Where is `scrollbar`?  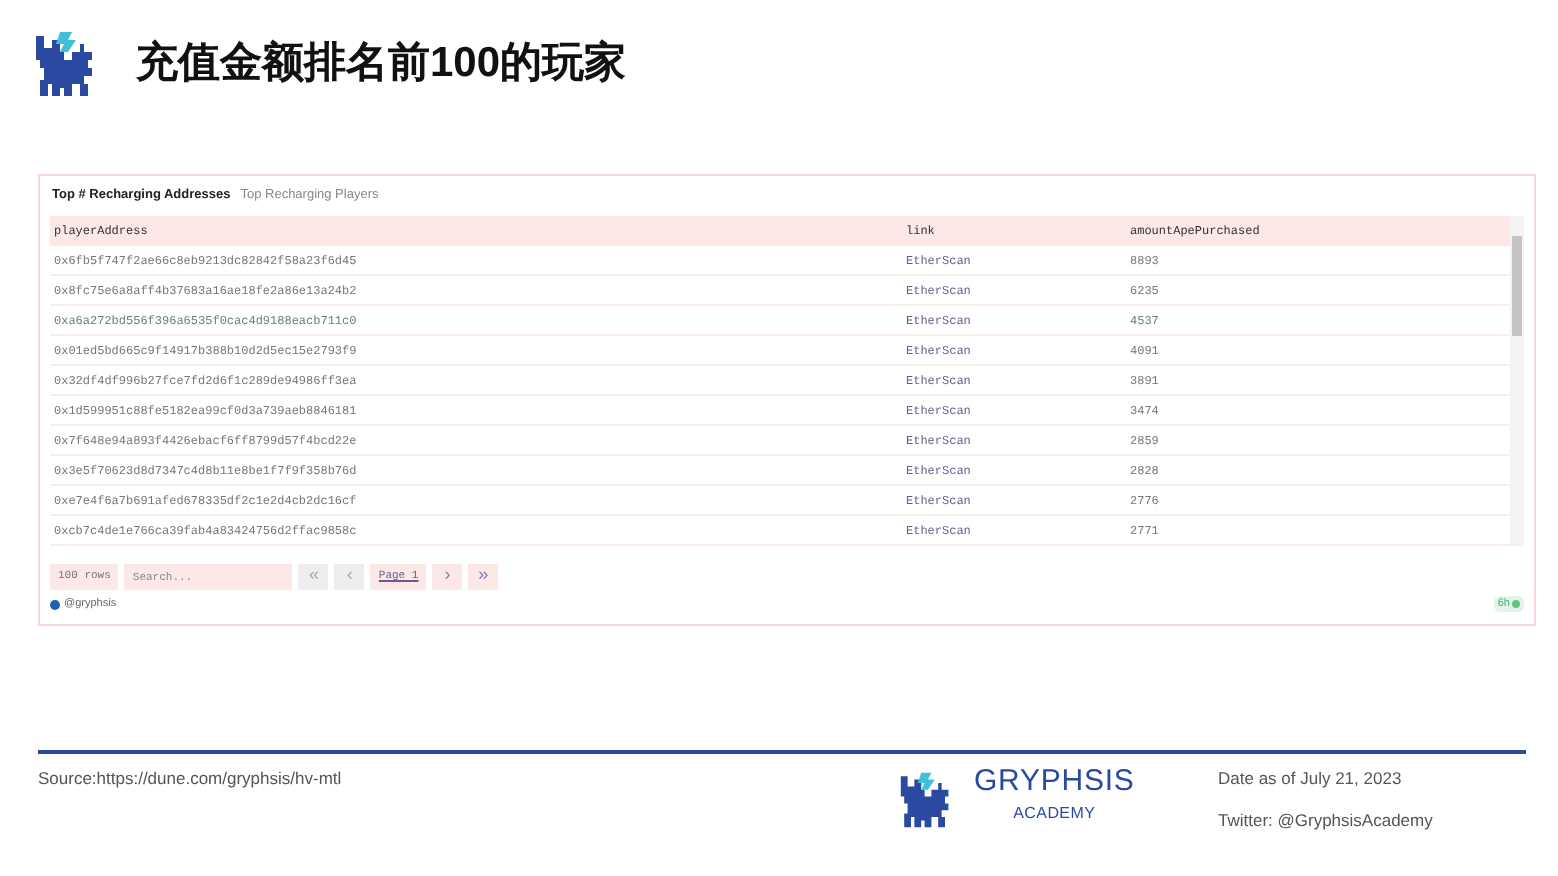
scrollbar is located at coordinates (1517, 381).